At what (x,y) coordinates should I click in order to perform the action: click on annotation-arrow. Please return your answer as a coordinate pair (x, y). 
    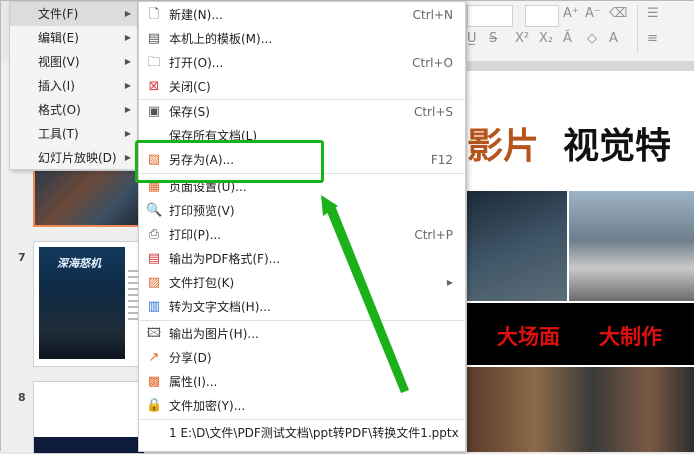
    Looking at the image, I should click on (365, 294).